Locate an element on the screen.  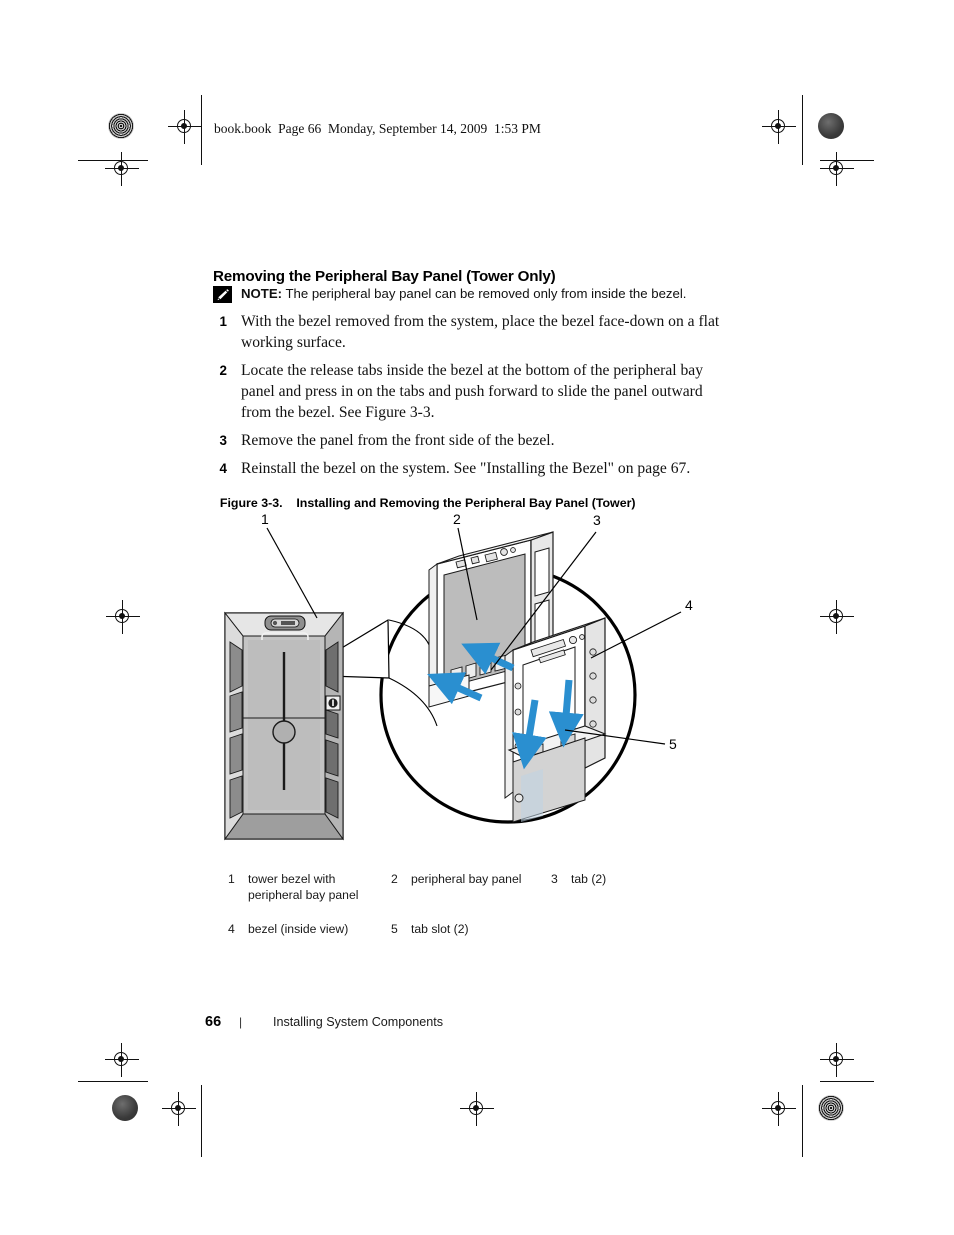
callout-3: 3 is located at coordinates (597, 520).